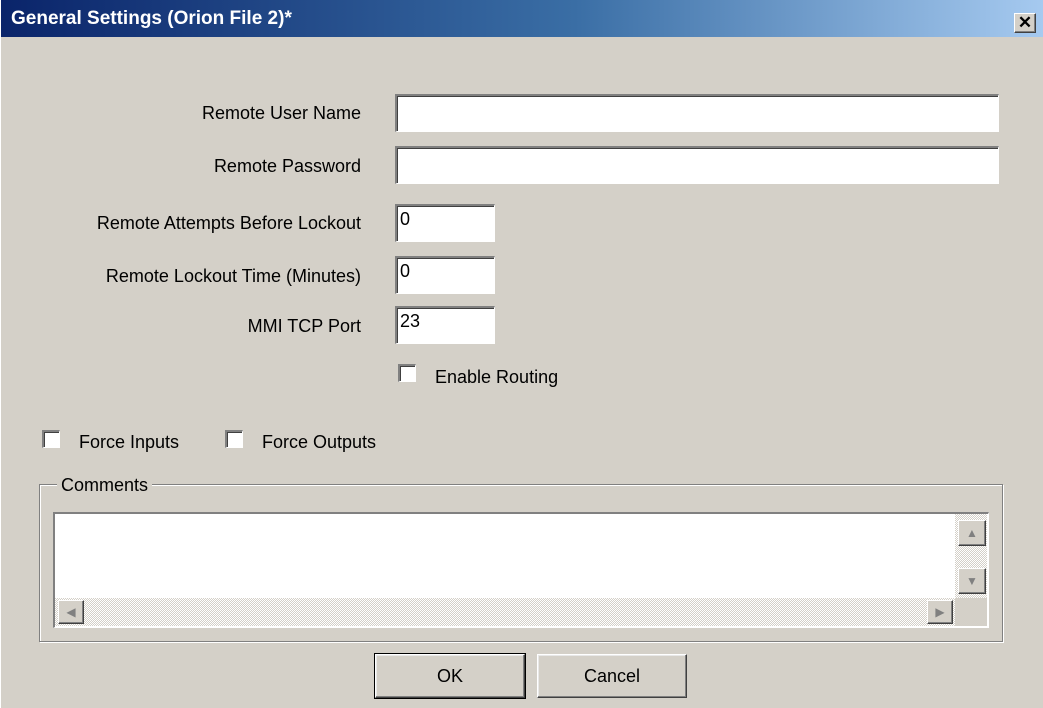 The width and height of the screenshot is (1043, 708). I want to click on enable-routing-checkbox, so click(407, 373).